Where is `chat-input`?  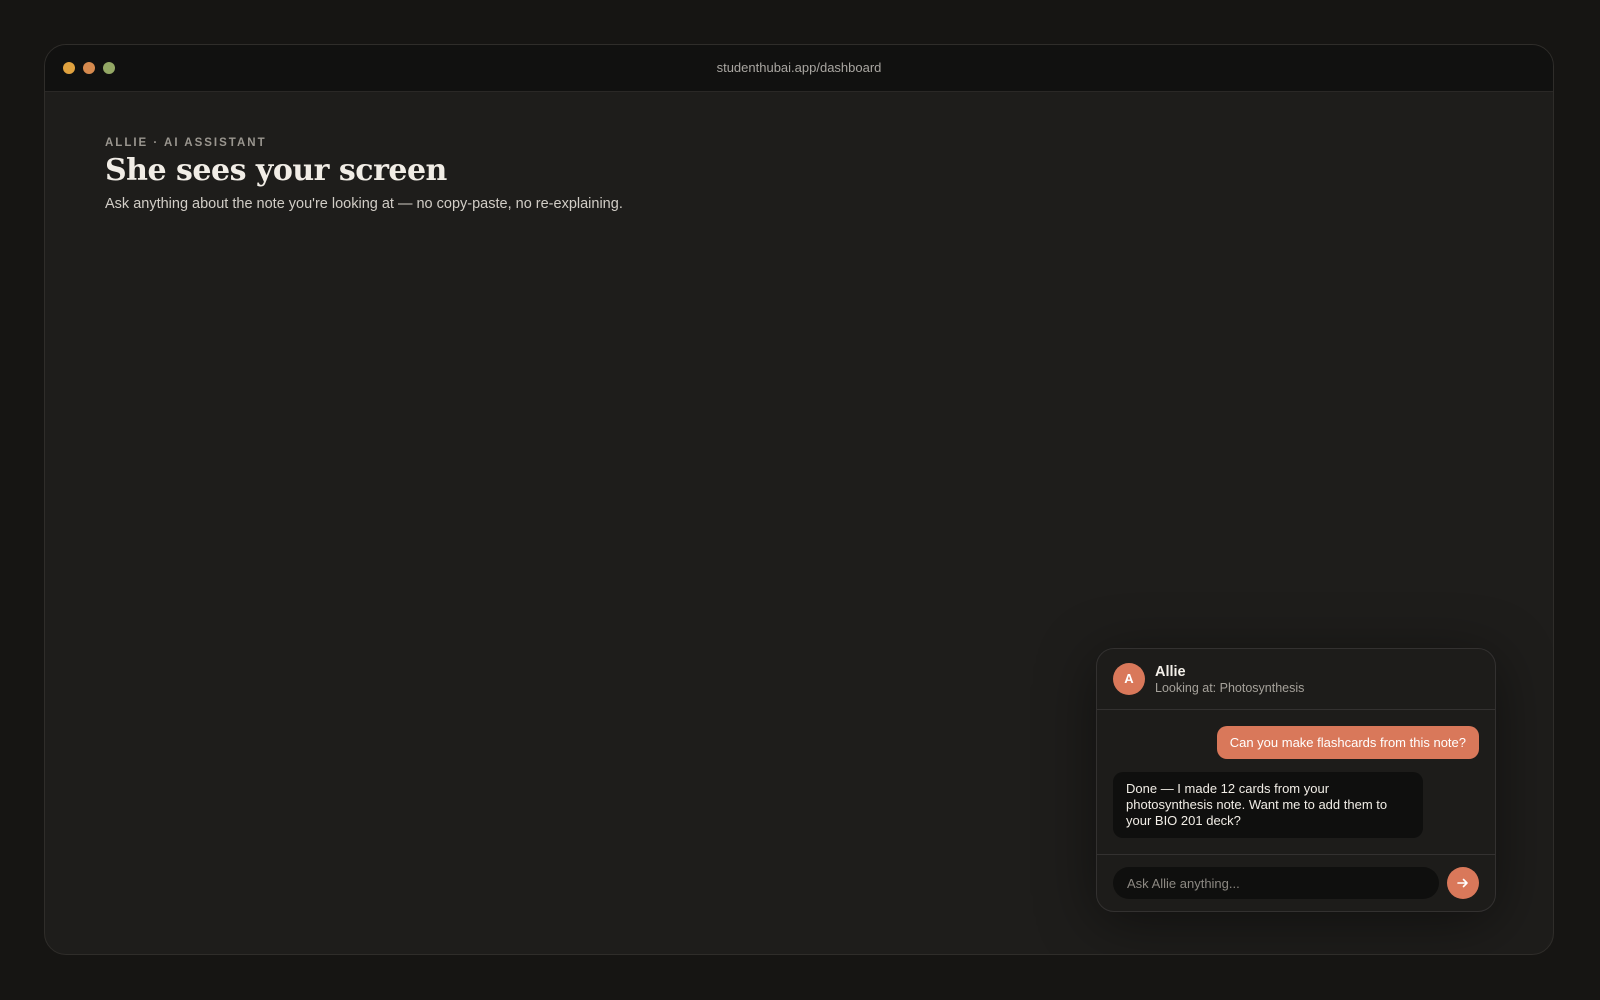
chat-input is located at coordinates (1276, 883).